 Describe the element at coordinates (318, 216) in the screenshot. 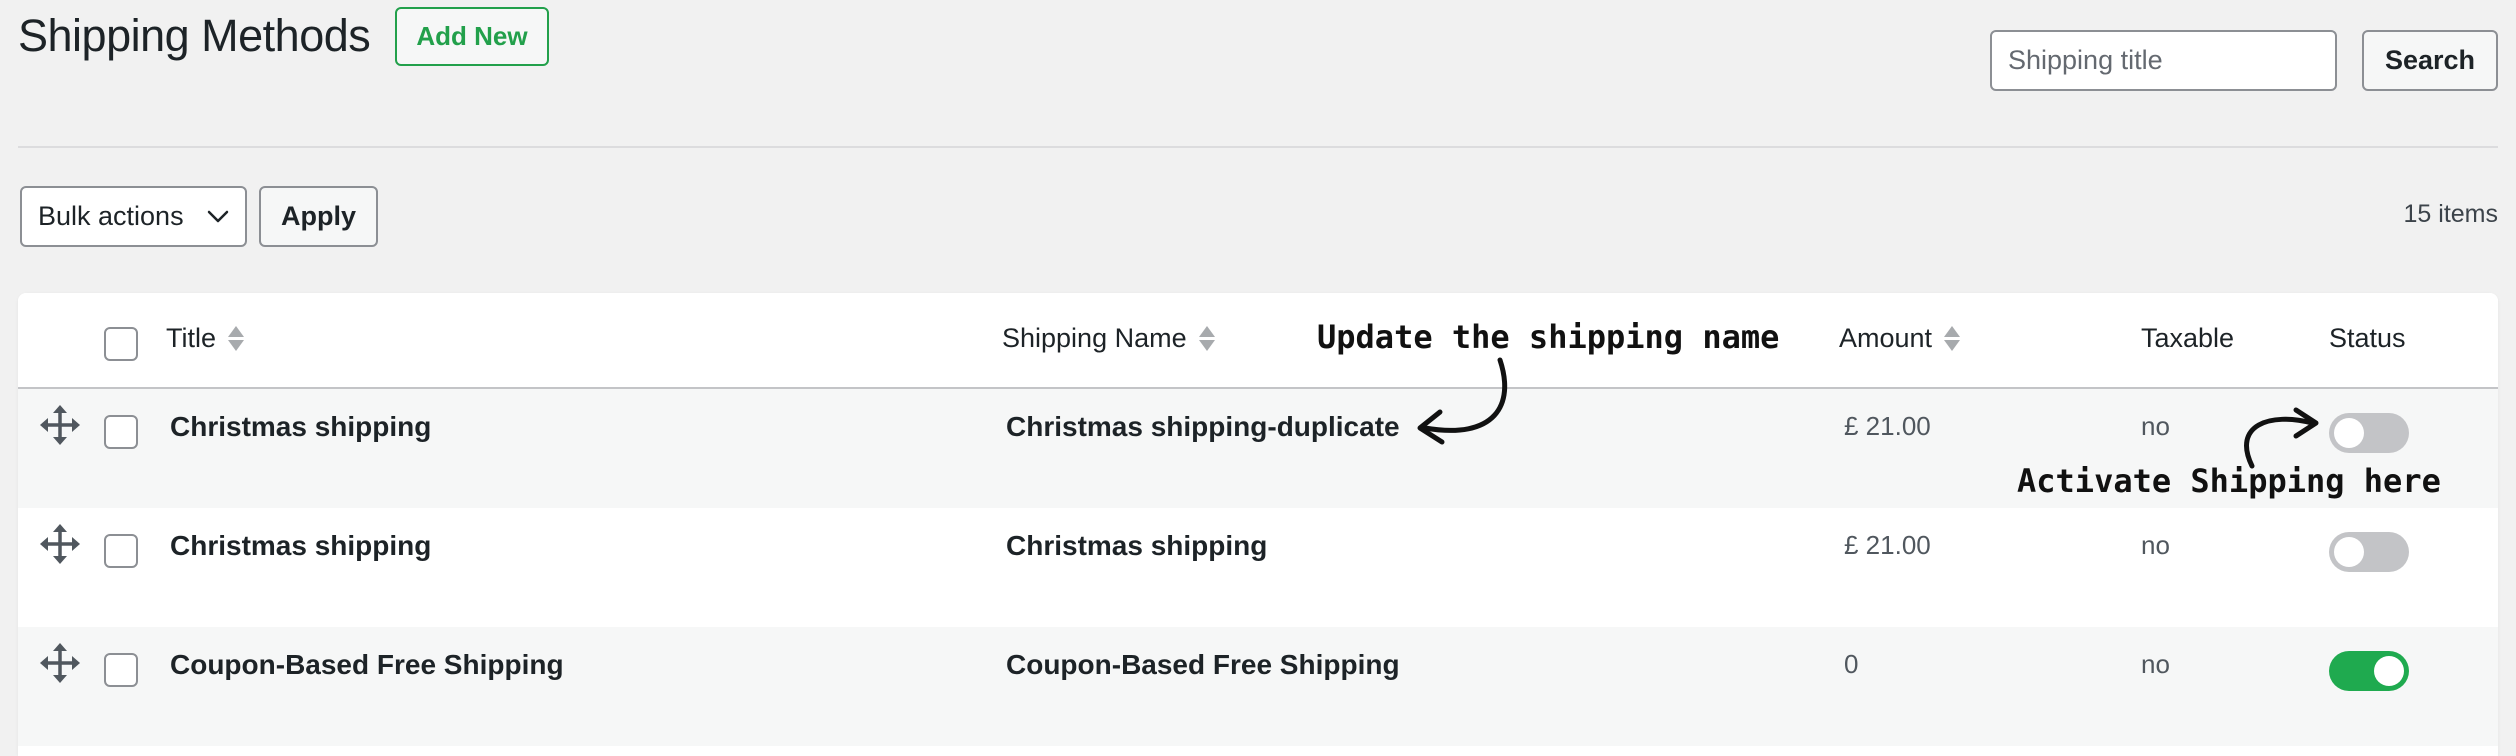

I see `apply-button: Apply` at that location.